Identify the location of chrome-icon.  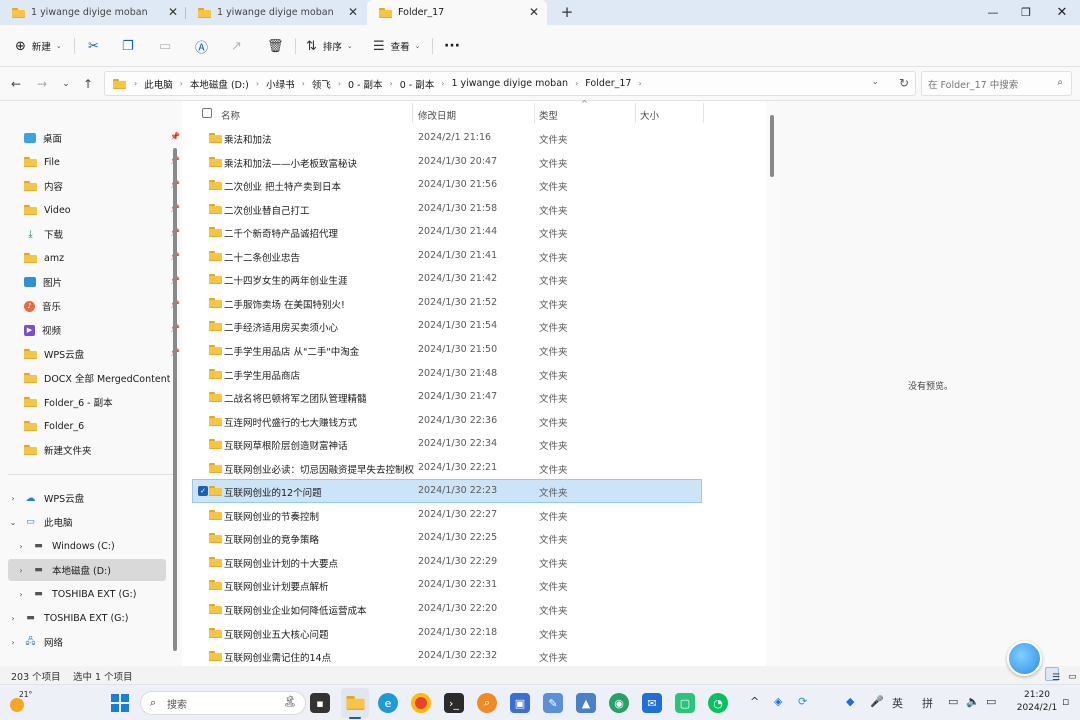
(421, 703).